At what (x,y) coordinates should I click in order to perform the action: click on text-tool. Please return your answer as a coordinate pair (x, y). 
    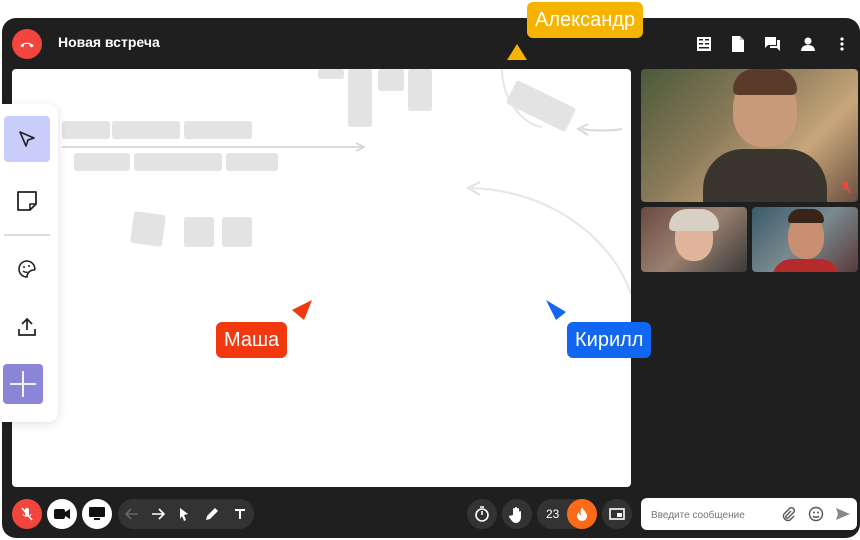
    Looking at the image, I should click on (240, 514).